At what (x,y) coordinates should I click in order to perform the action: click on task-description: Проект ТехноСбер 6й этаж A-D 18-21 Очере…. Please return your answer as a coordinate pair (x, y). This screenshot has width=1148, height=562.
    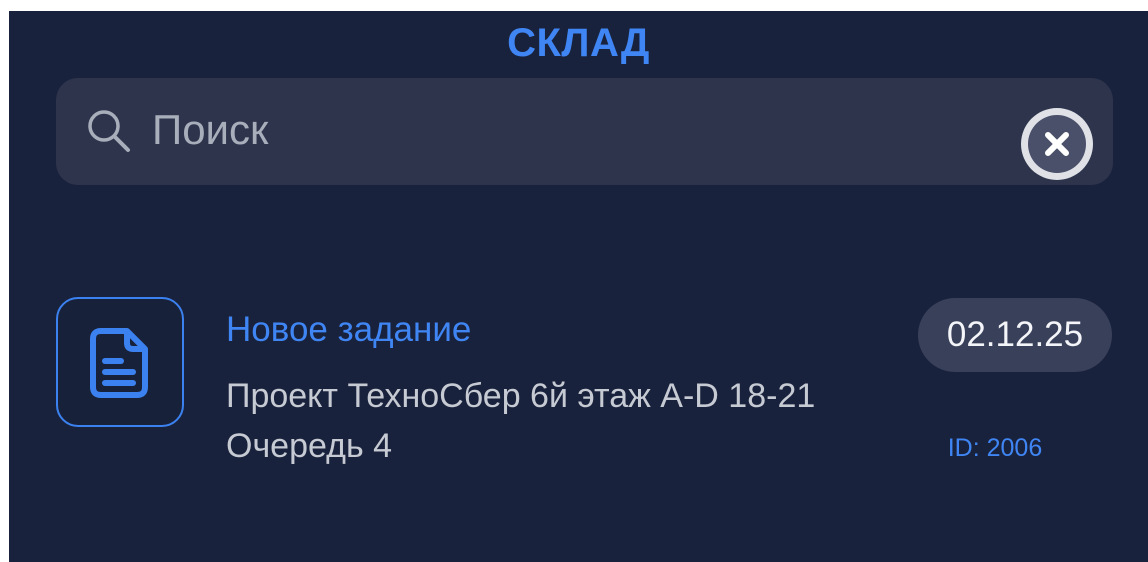
    Looking at the image, I should click on (521, 421).